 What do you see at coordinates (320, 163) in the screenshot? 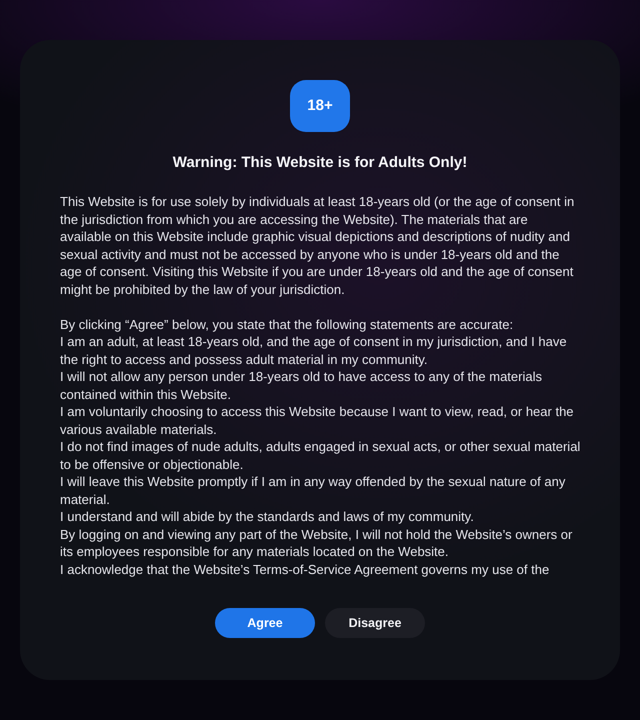
I see `warning-title: Warning: This Website is for Adults Only!` at bounding box center [320, 163].